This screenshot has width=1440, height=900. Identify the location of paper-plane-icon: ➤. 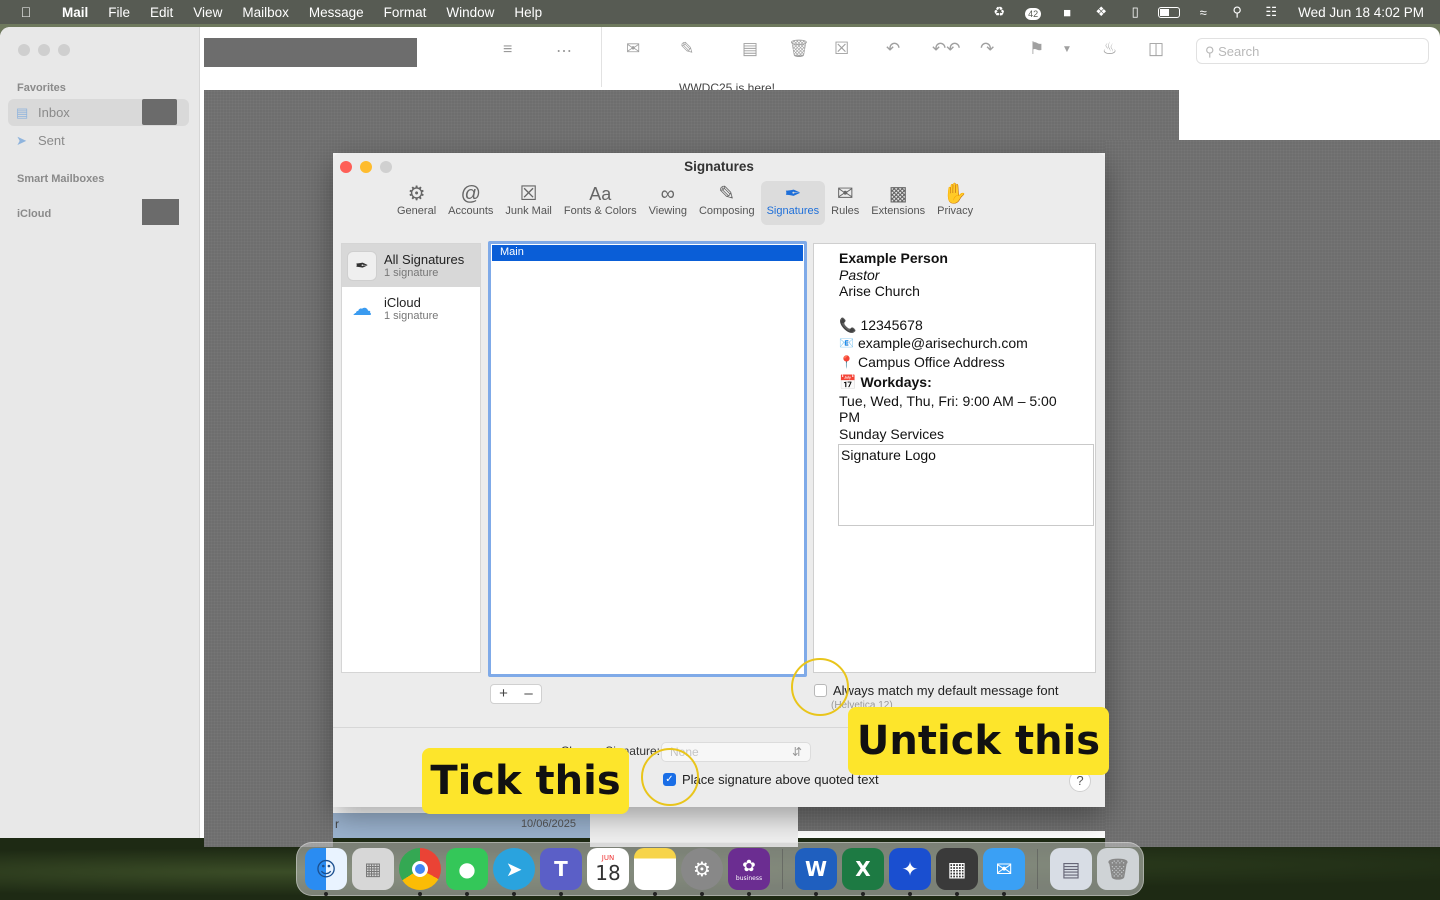
(21, 140).